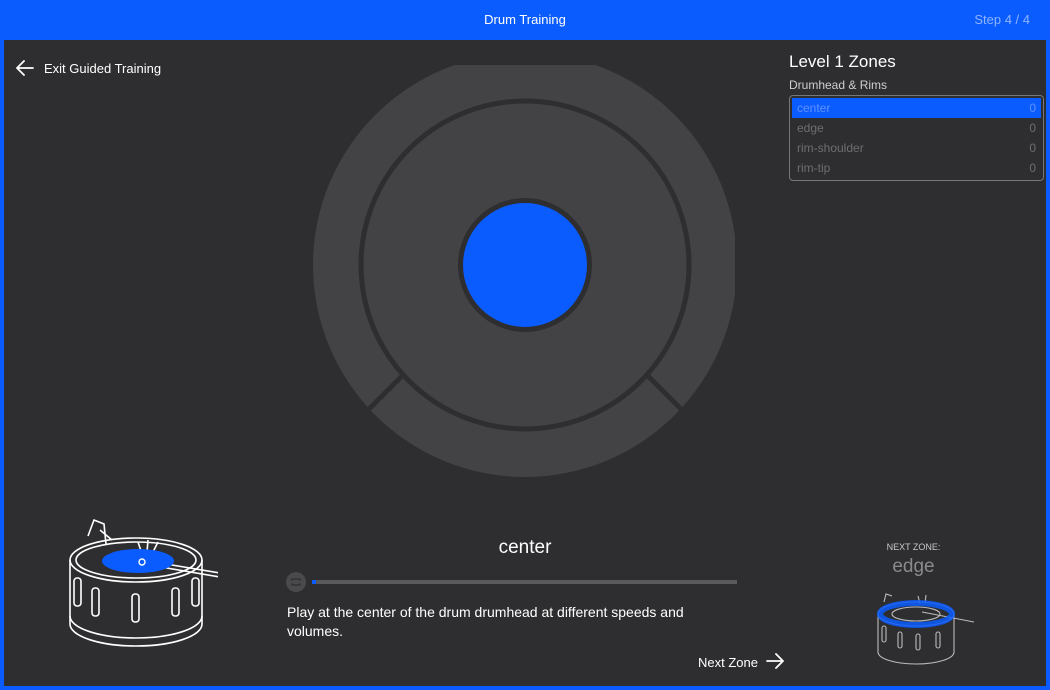 The height and width of the screenshot is (690, 1050). Describe the element at coordinates (916, 148) in the screenshot. I see `zone-item-rim-shoulder: rim-shoulder 0` at that location.